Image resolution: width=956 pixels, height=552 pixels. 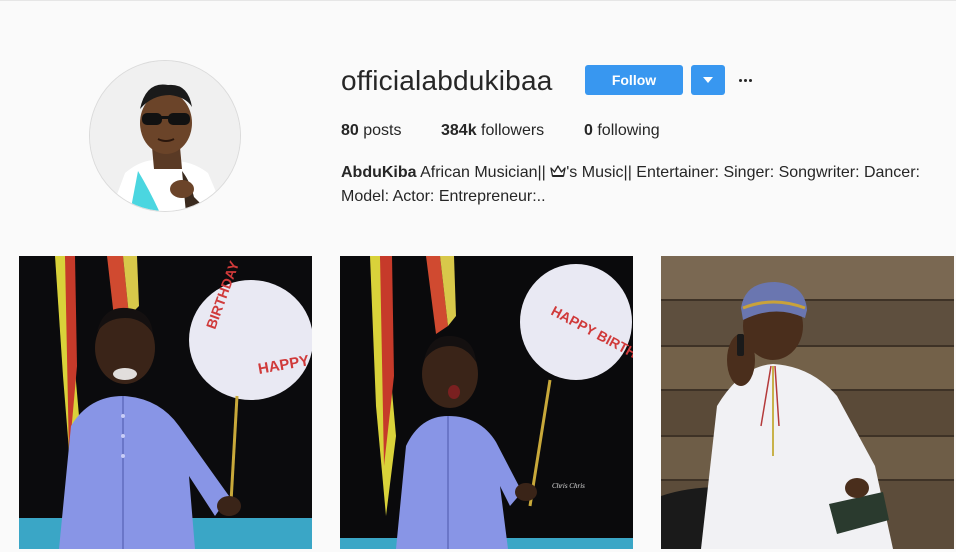 I want to click on followers-link: 384k followers, so click(x=492, y=131).